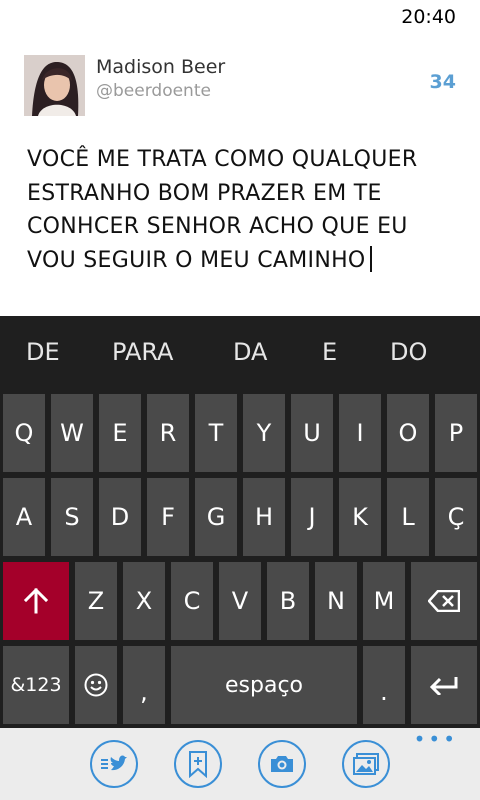  I want to click on key-y: Y, so click(264, 433).